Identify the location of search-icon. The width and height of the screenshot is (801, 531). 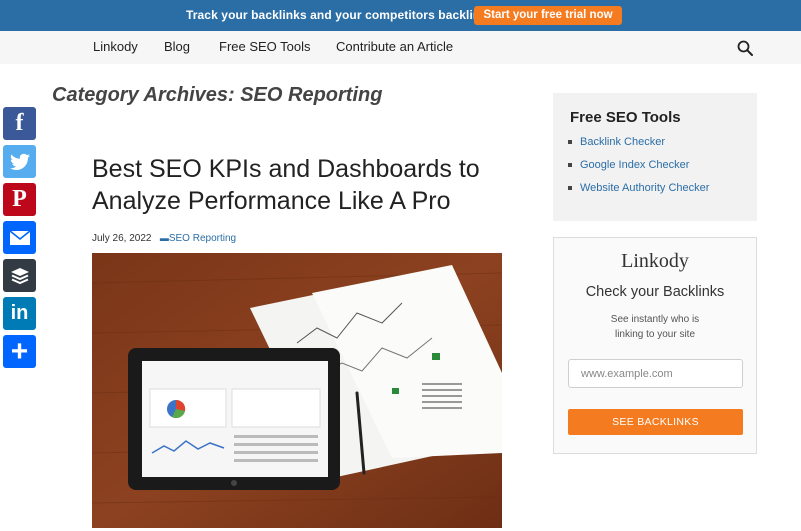
(745, 48).